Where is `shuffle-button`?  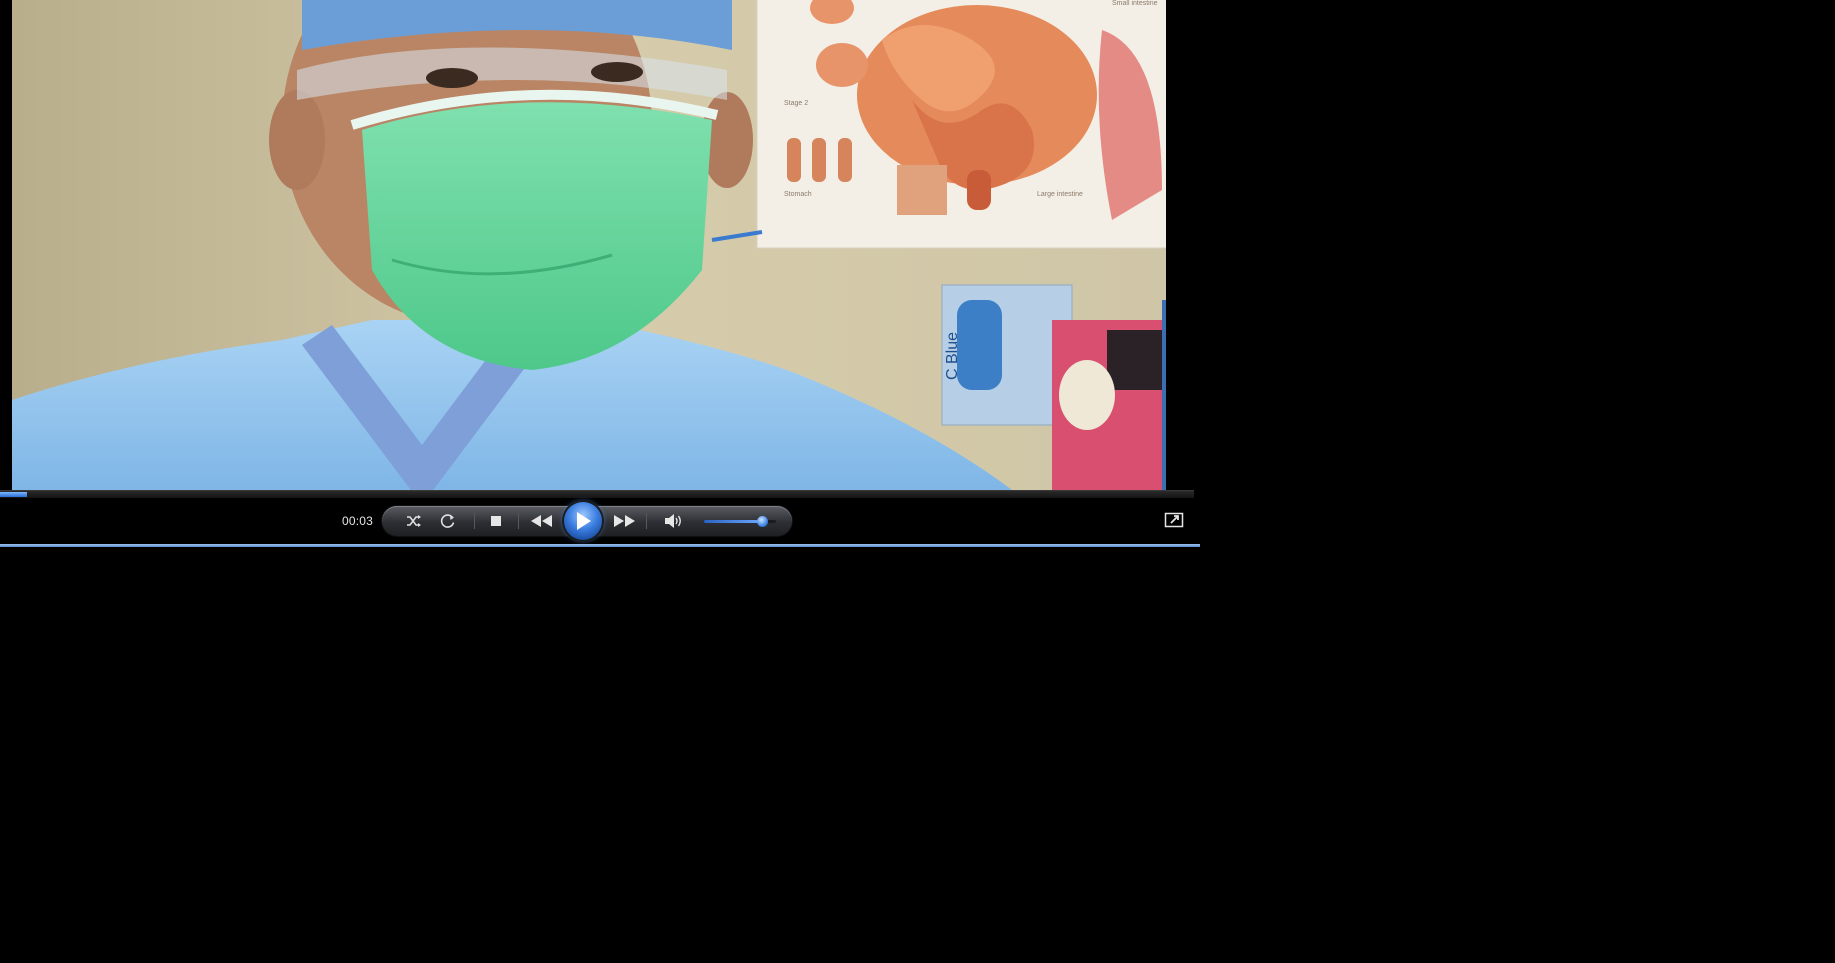 shuffle-button is located at coordinates (414, 521).